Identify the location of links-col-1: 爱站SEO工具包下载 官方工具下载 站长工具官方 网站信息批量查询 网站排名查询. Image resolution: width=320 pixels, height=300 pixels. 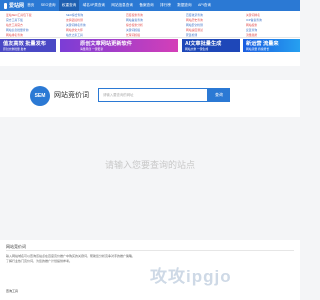
(24, 25).